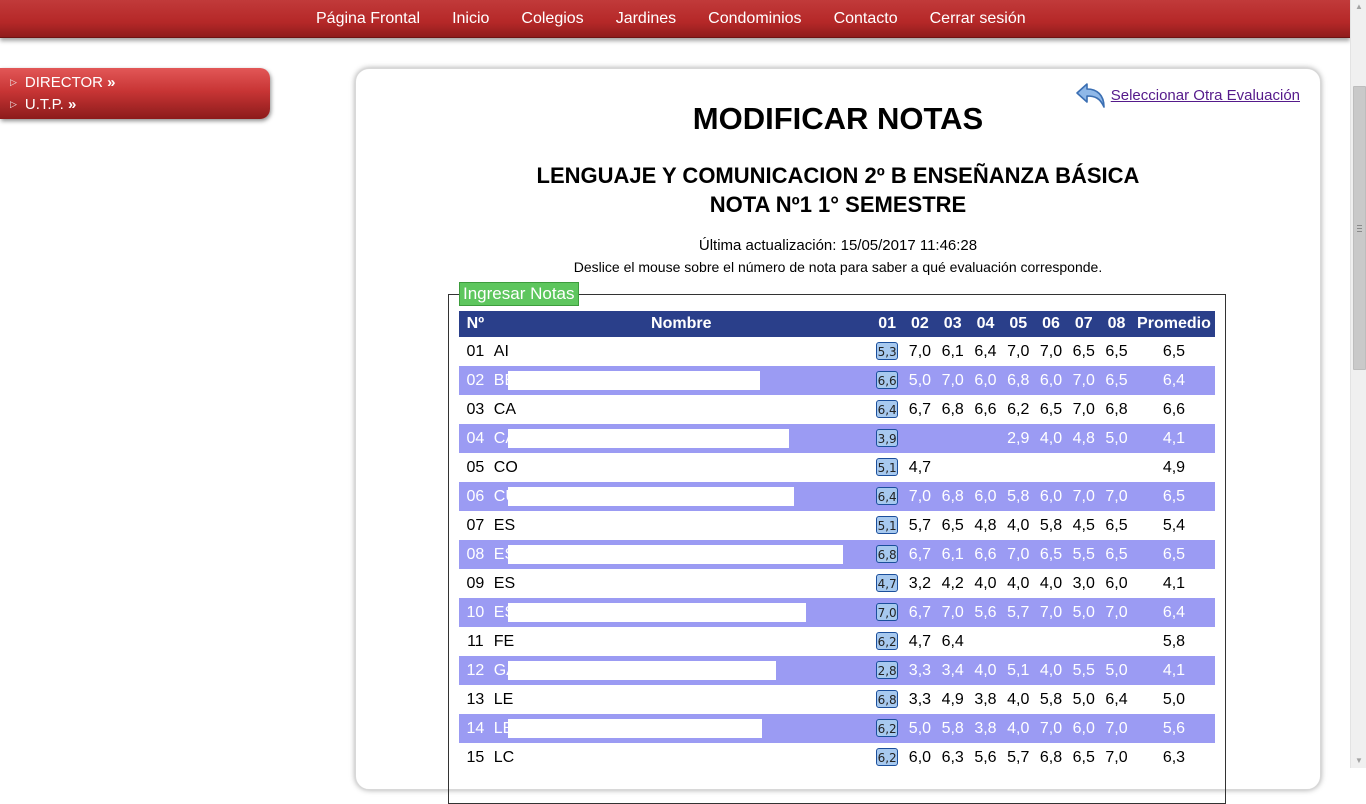 This screenshot has width=1366, height=804. What do you see at coordinates (887, 670) in the screenshot?
I see `grade-01-box: 2,8` at bounding box center [887, 670].